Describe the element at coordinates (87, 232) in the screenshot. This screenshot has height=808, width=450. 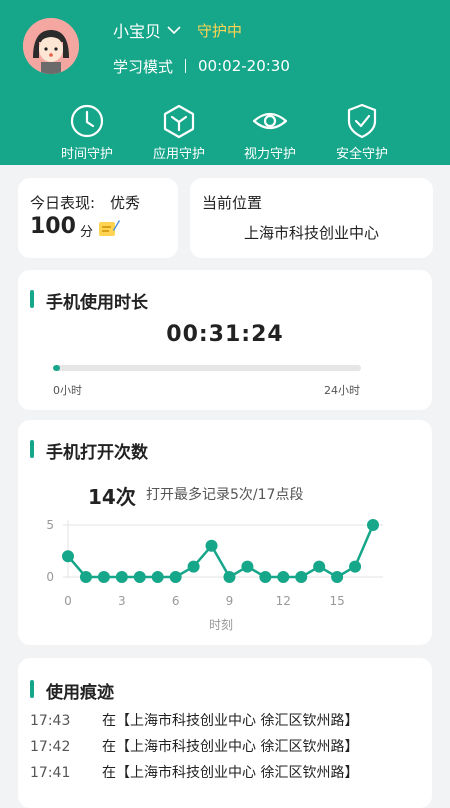
I see `score-unit: 分` at that location.